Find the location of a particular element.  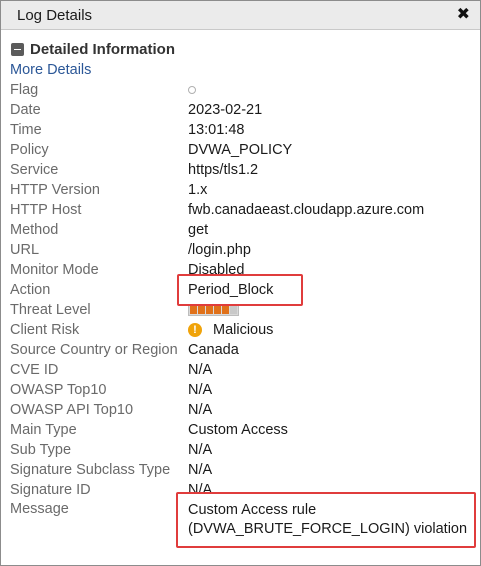

row-main-type: Main Type Custom Access is located at coordinates (242, 430).